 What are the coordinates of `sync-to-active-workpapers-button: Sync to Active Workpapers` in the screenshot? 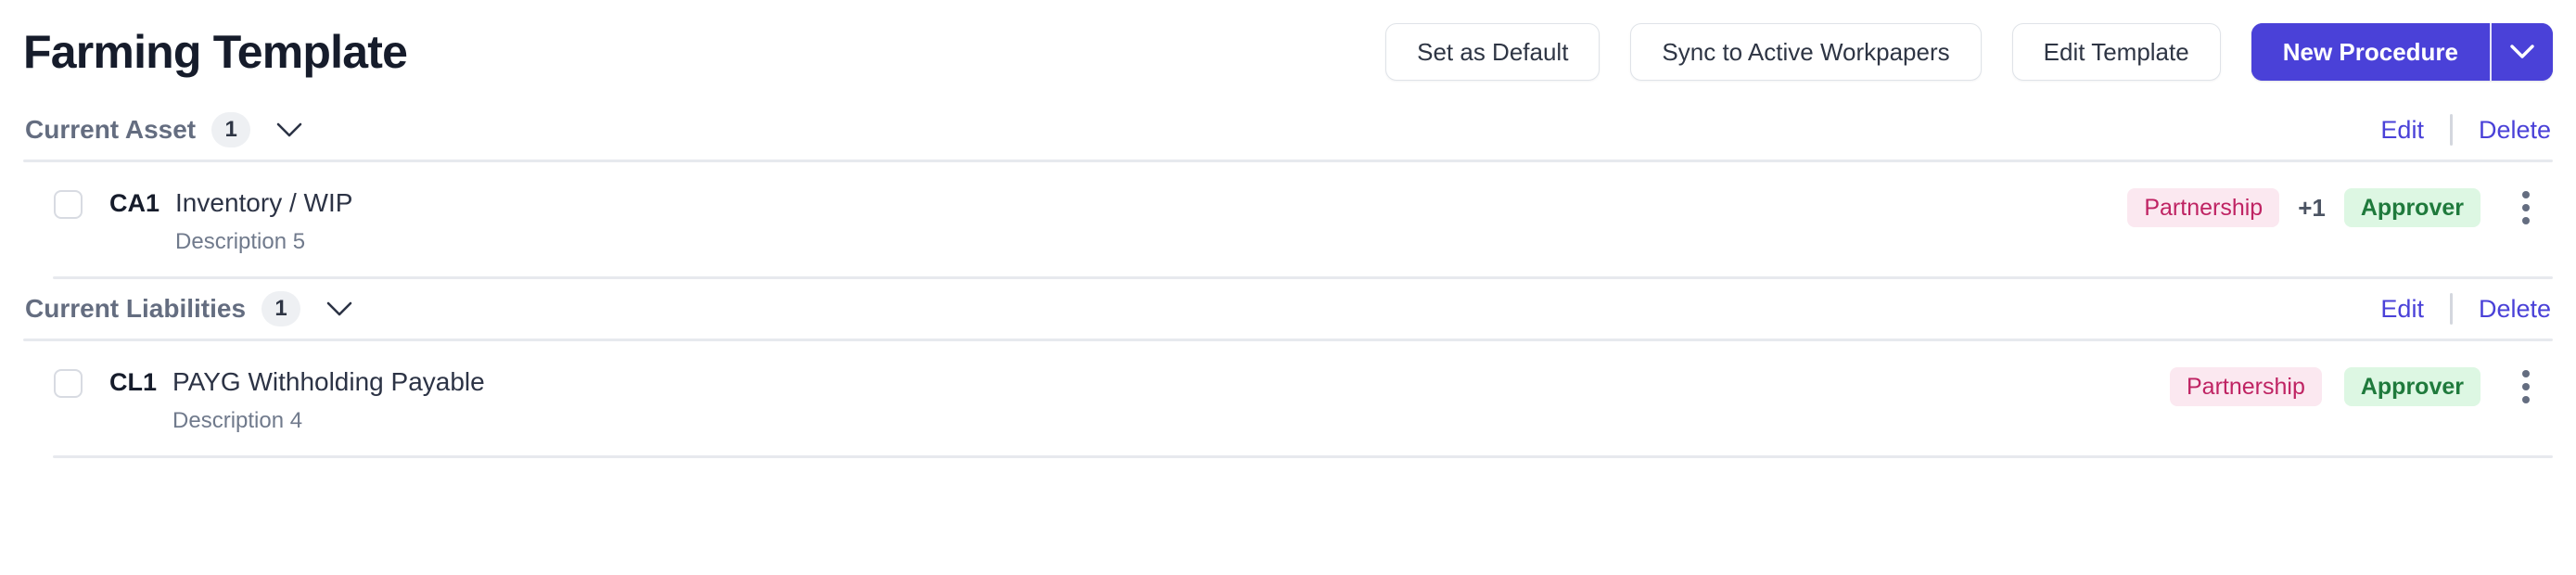 It's located at (1806, 52).